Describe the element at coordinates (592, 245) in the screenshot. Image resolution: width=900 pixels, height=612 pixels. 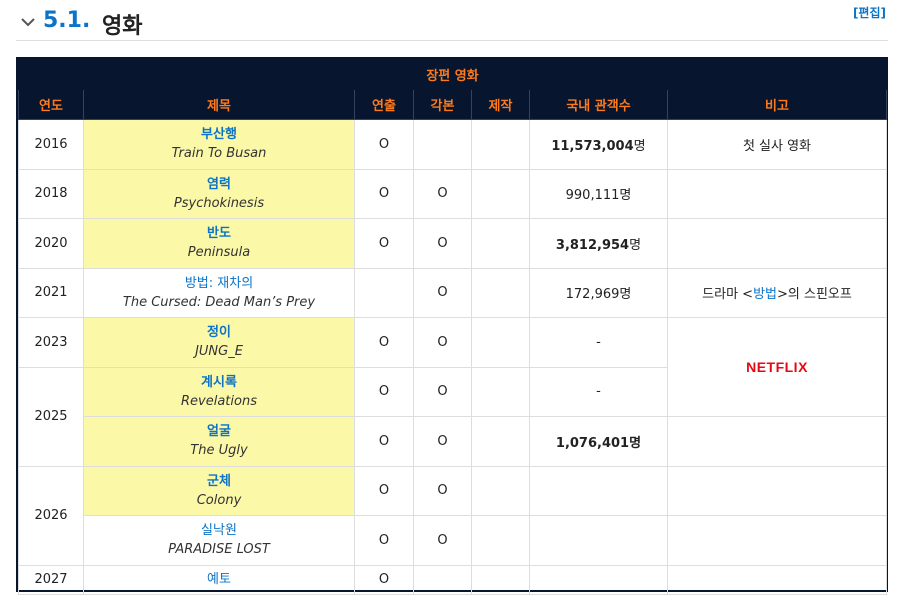
I see `audience-value: 3,812,954` at that location.